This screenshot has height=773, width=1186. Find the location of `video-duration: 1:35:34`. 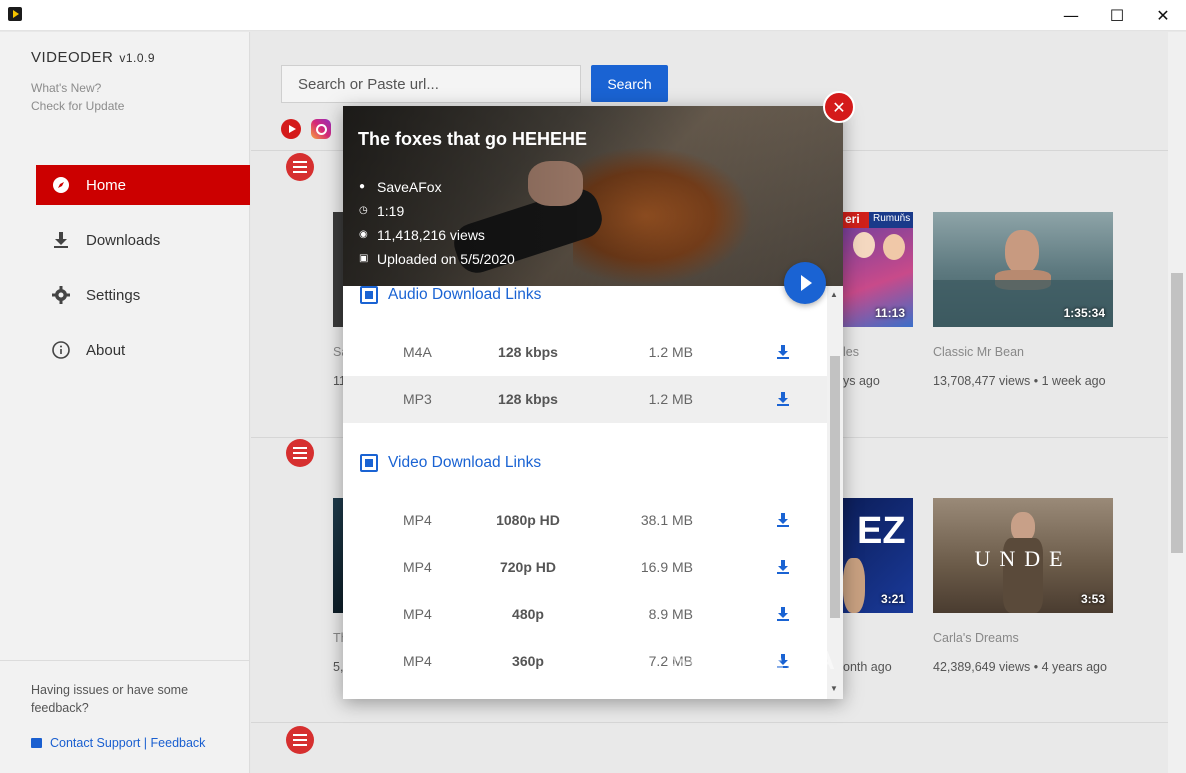

video-duration: 1:35:34 is located at coordinates (1084, 313).